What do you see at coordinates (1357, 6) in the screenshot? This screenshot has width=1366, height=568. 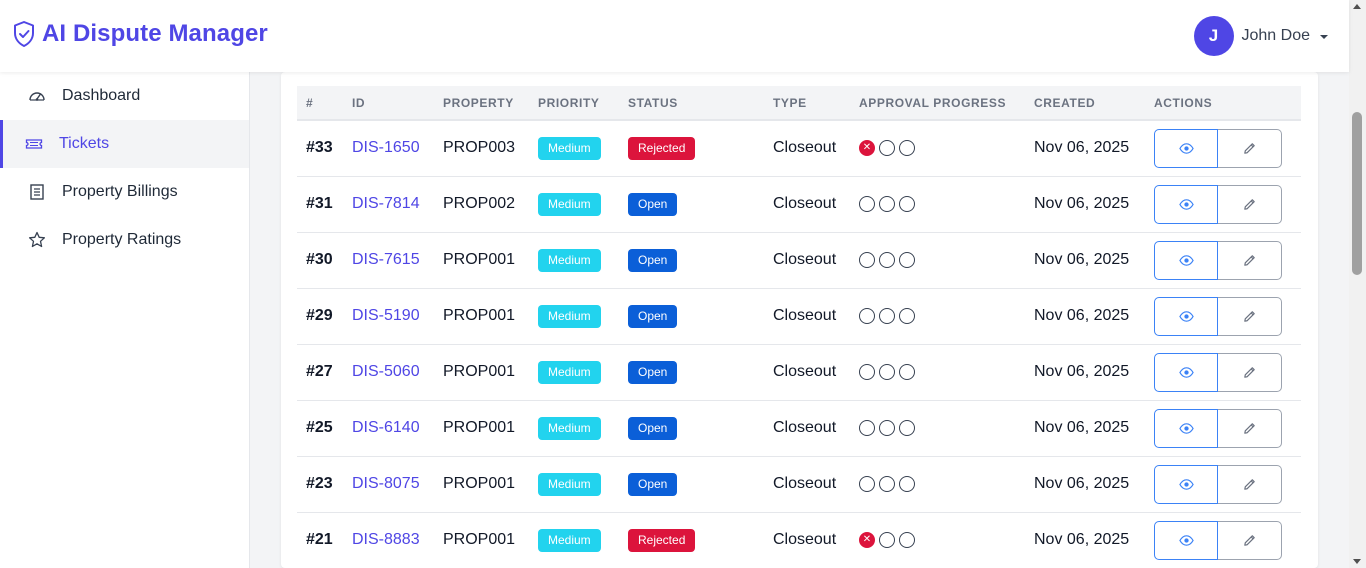 I see `scroll-up-arrow-icon` at bounding box center [1357, 6].